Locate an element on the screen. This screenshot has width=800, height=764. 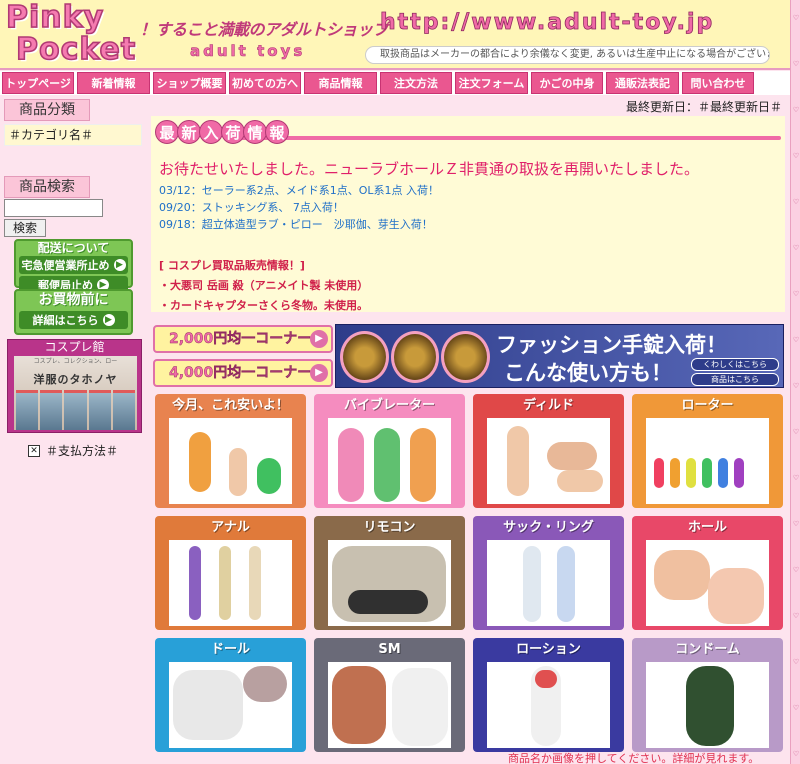
category-label: ローター is located at coordinates (707, 406).